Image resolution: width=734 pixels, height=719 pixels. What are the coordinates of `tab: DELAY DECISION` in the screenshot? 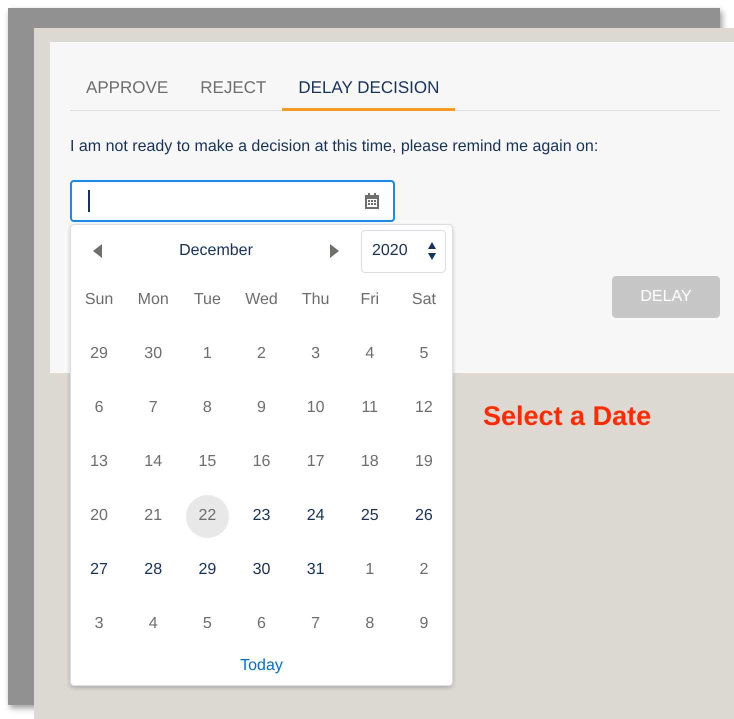 It's located at (369, 91).